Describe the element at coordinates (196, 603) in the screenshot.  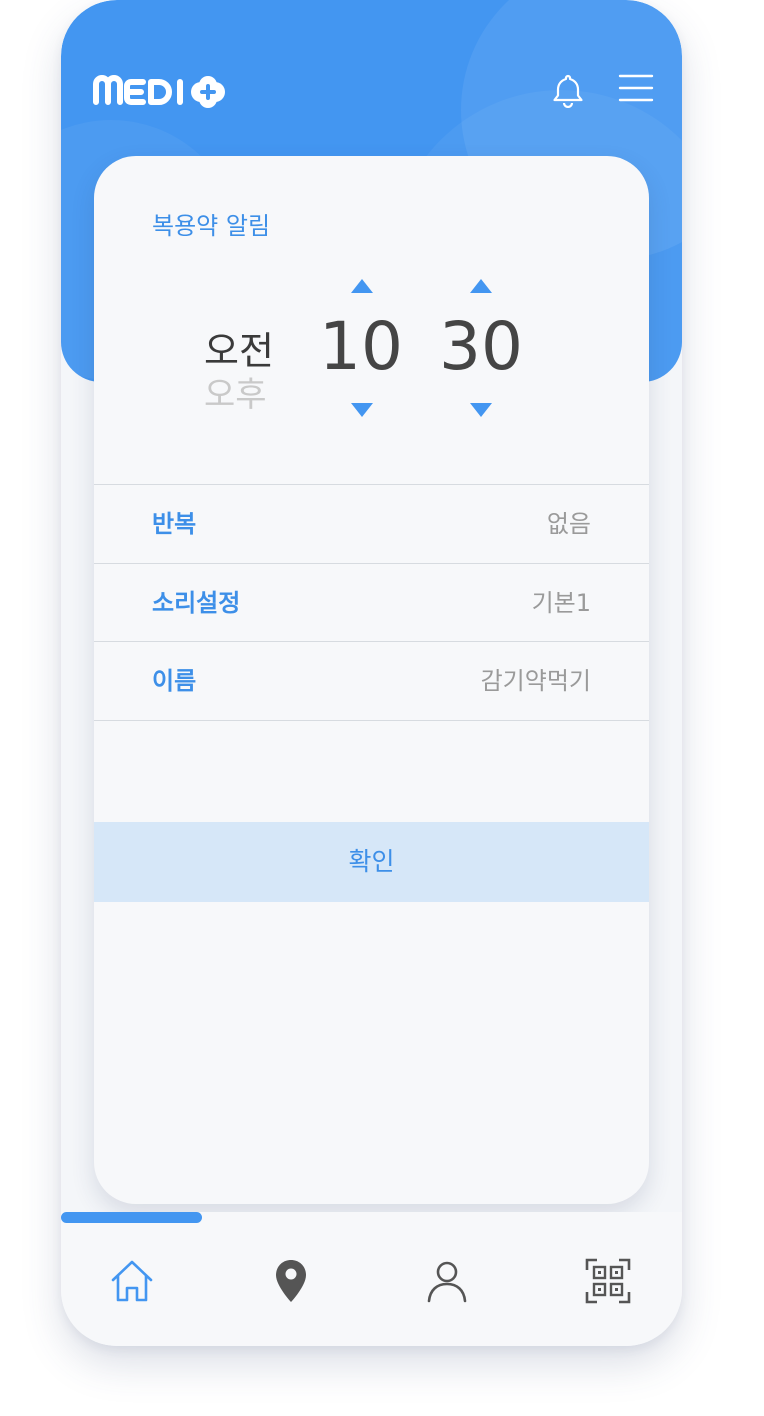
I see `setting-label: 소리설정` at that location.